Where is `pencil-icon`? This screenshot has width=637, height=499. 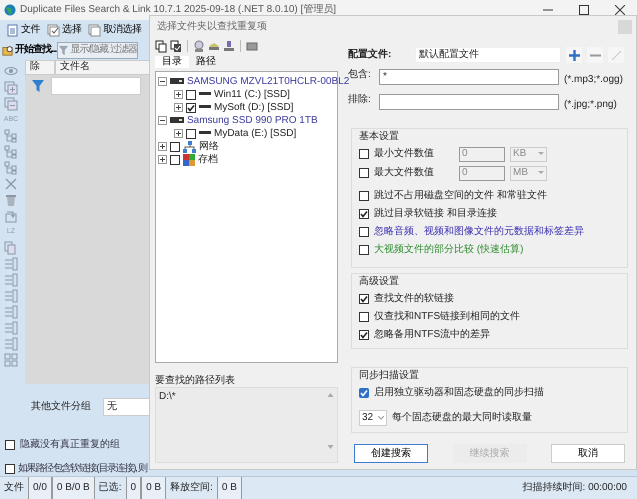
pencil-icon is located at coordinates (616, 55).